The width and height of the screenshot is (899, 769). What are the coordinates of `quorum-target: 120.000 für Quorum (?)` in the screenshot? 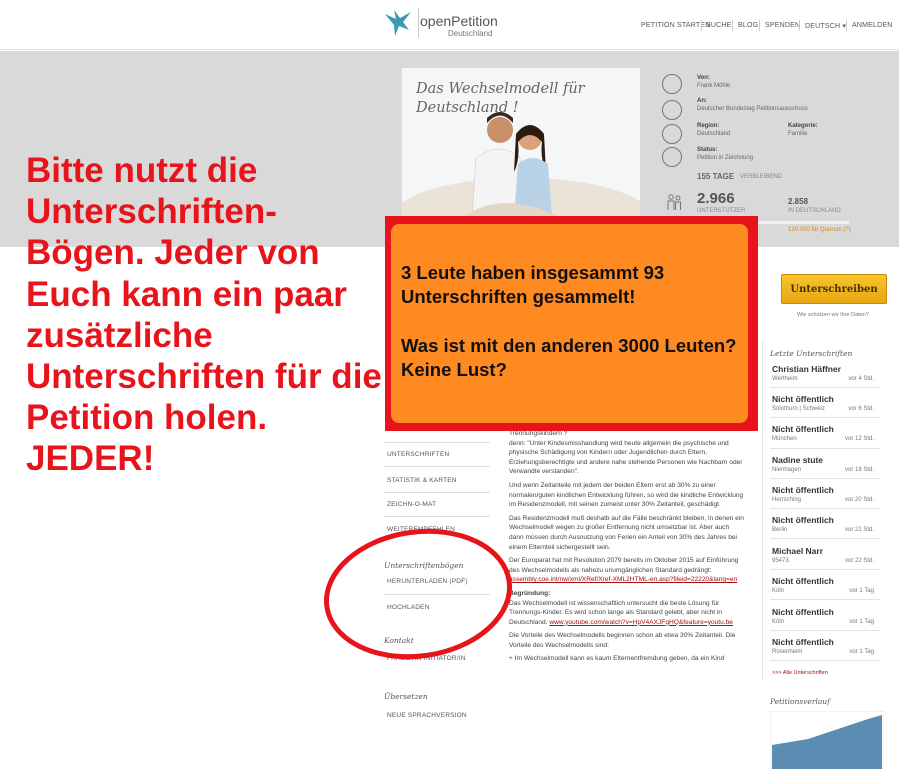 It's located at (819, 230).